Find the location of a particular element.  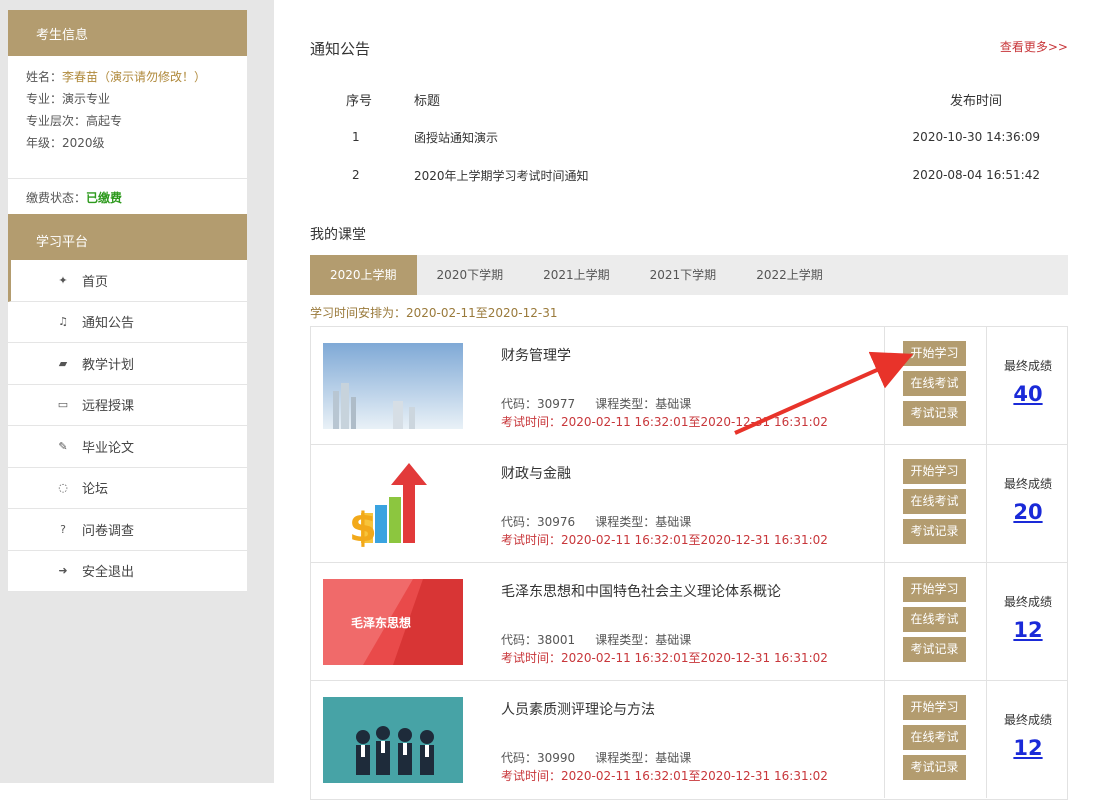

book-icon: ▰ is located at coordinates (63, 363).